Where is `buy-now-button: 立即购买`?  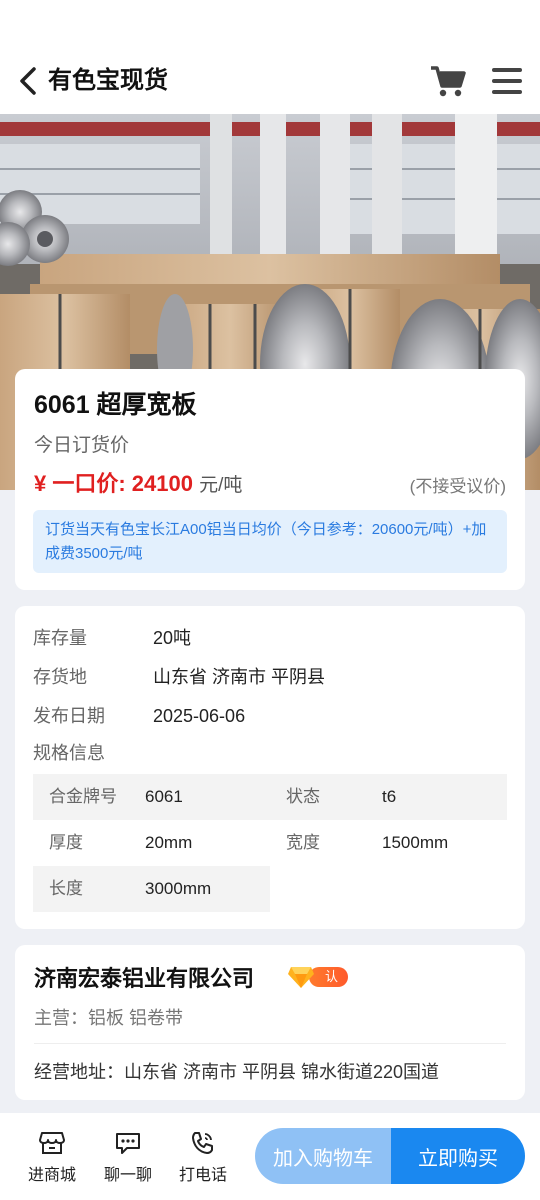 buy-now-button: 立即购买 is located at coordinates (458, 1156).